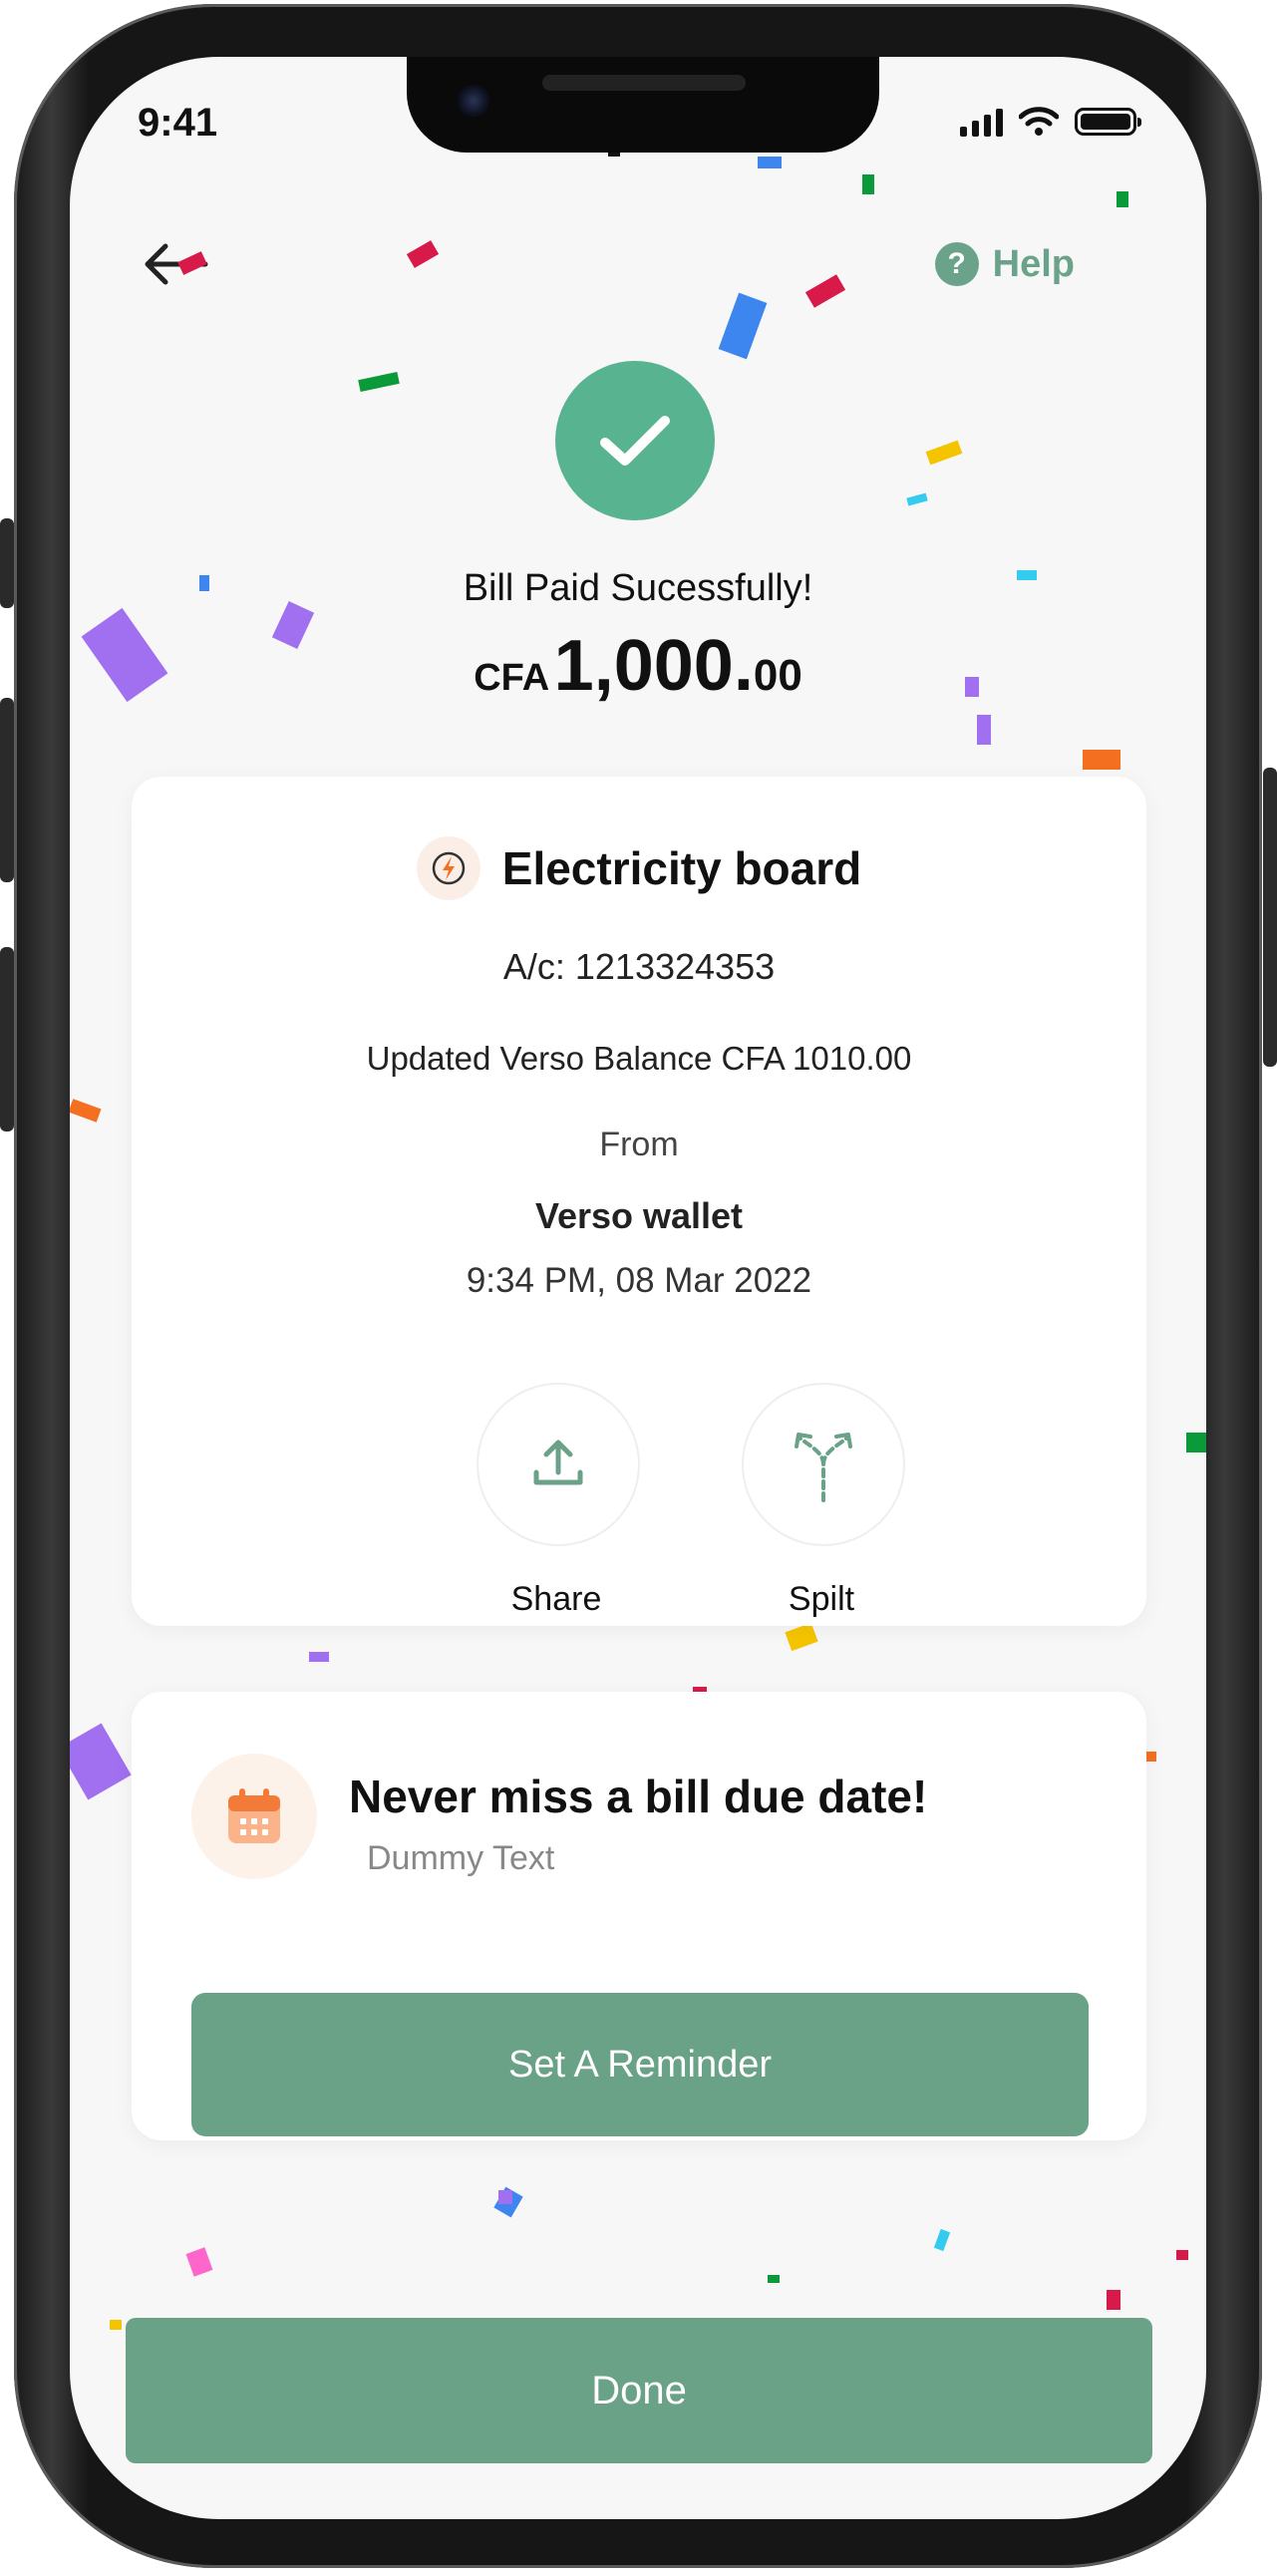 This screenshot has width=1277, height=2576. Describe the element at coordinates (1270, 917) in the screenshot. I see `power-button` at that location.